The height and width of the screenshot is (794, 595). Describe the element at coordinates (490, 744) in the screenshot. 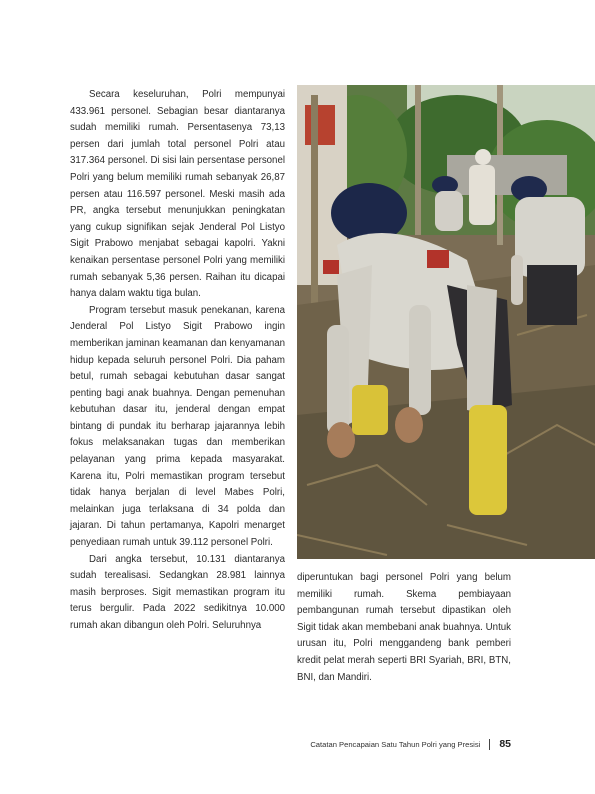

I see `footer-divider` at that location.